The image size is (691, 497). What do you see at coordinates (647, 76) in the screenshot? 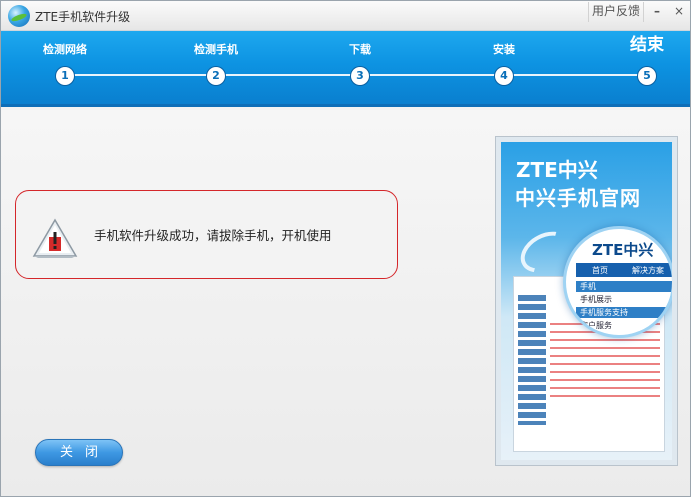
I see `step-number: 5` at bounding box center [647, 76].